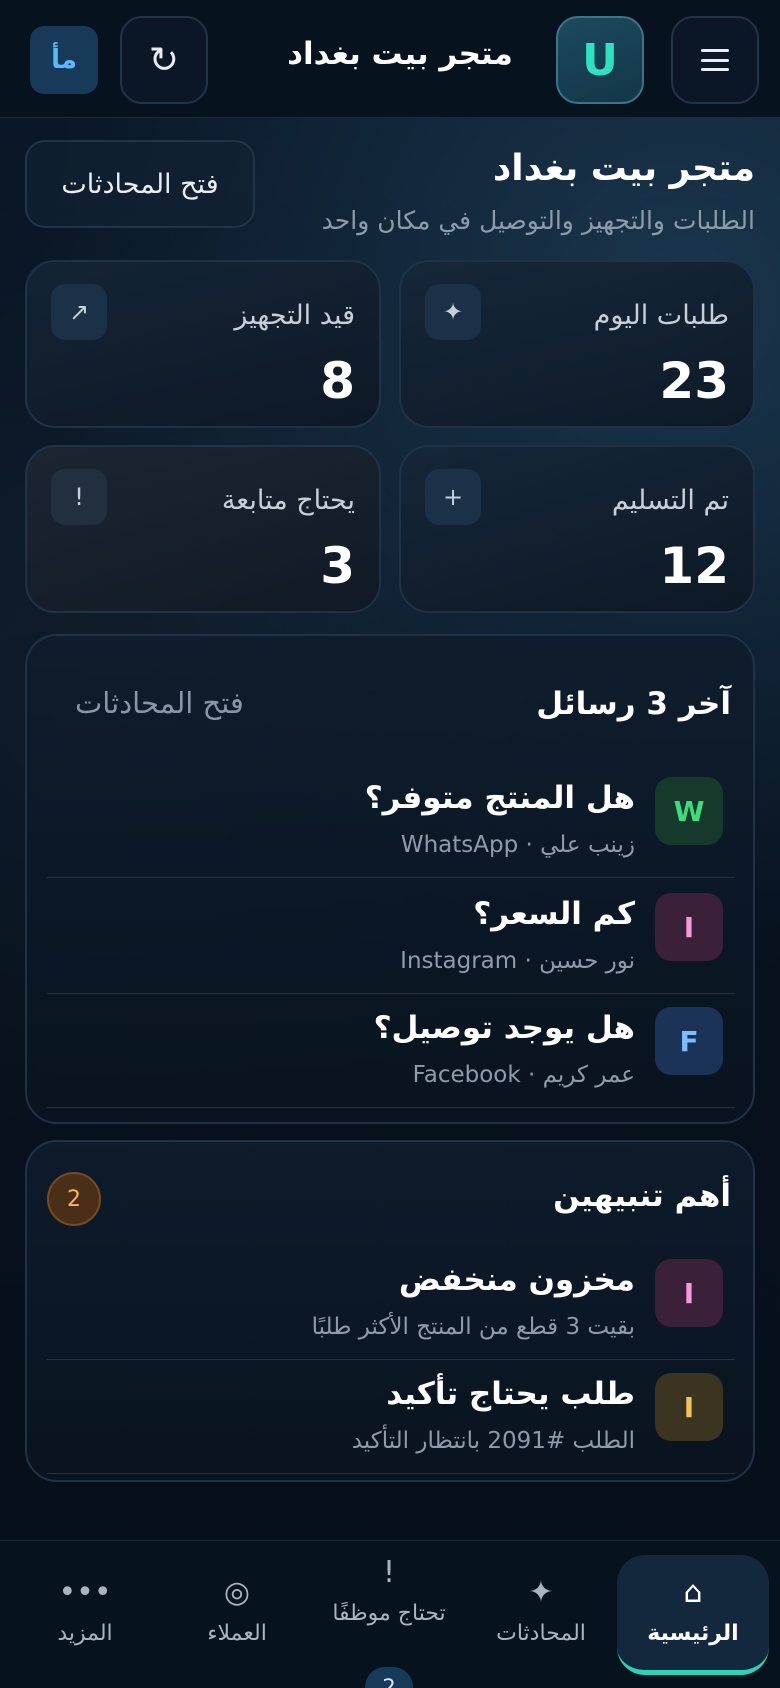 This screenshot has height=1688, width=780. What do you see at coordinates (237, 1615) in the screenshot?
I see `nav-customers: ◎ العملاء` at bounding box center [237, 1615].